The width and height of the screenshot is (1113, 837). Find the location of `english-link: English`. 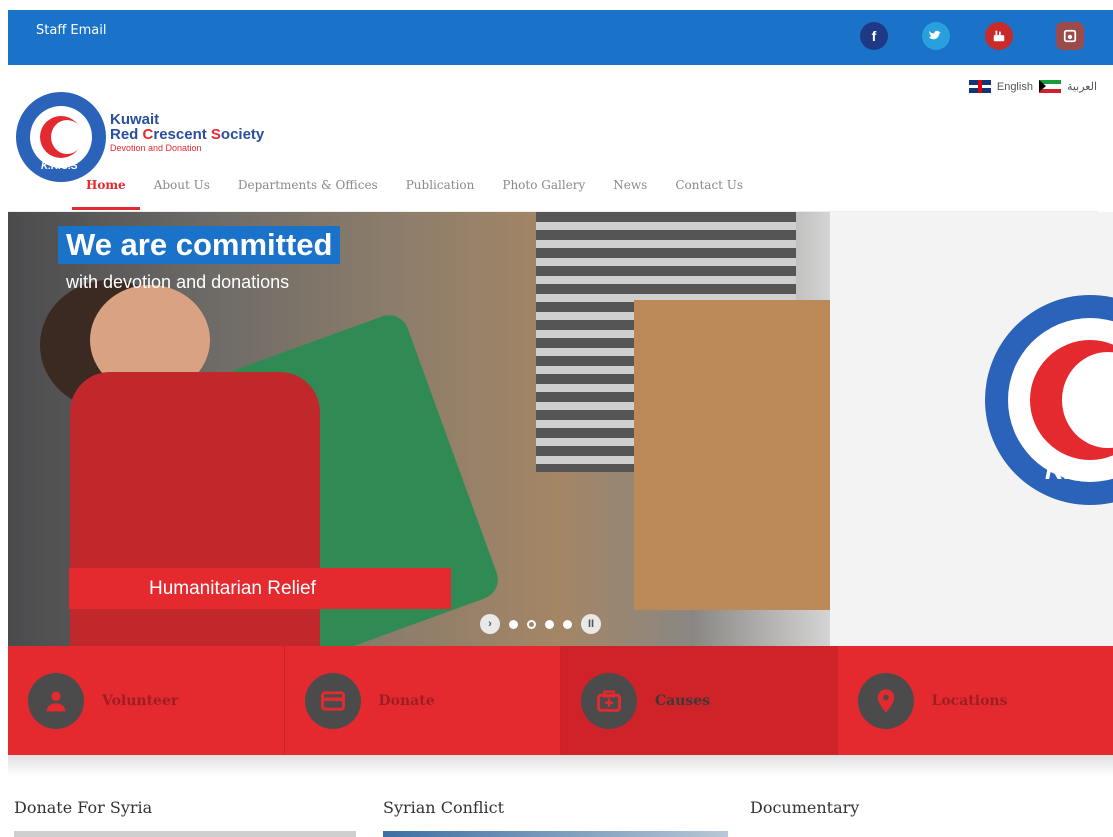

english-link: English is located at coordinates (1015, 87).